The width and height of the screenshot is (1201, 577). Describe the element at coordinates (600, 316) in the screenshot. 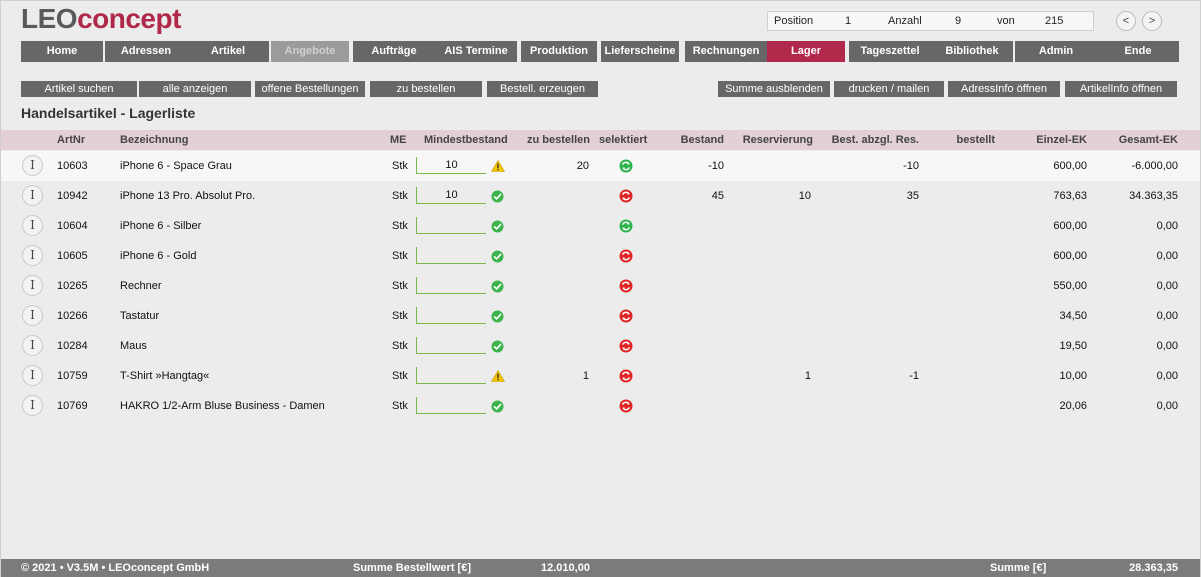

I see `table-row: I 10266 Tastatur Stk 34,50 0,00` at that location.